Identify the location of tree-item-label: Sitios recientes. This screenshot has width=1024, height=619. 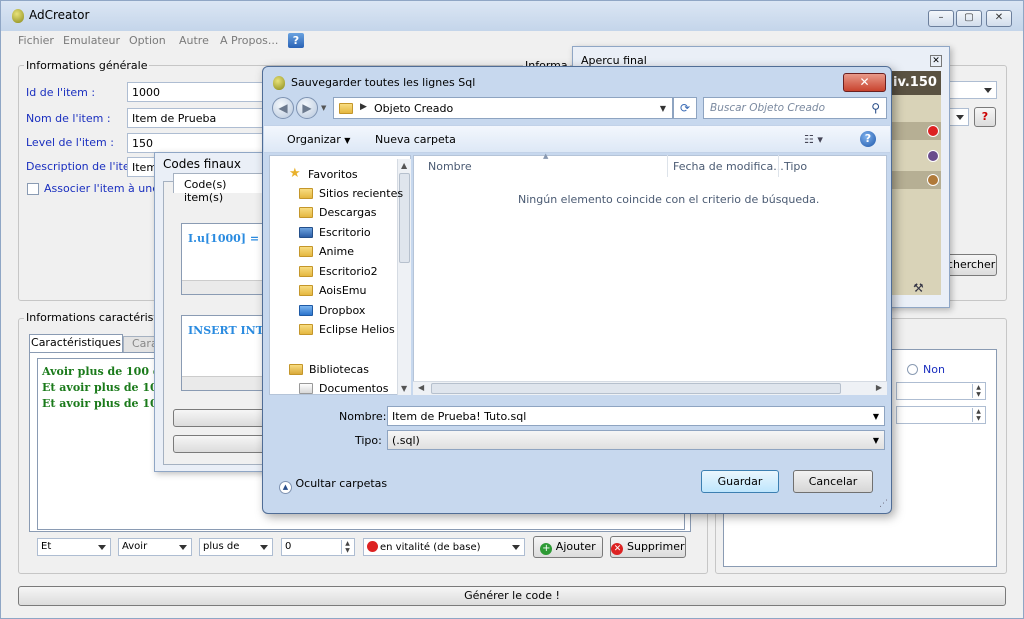
(361, 193).